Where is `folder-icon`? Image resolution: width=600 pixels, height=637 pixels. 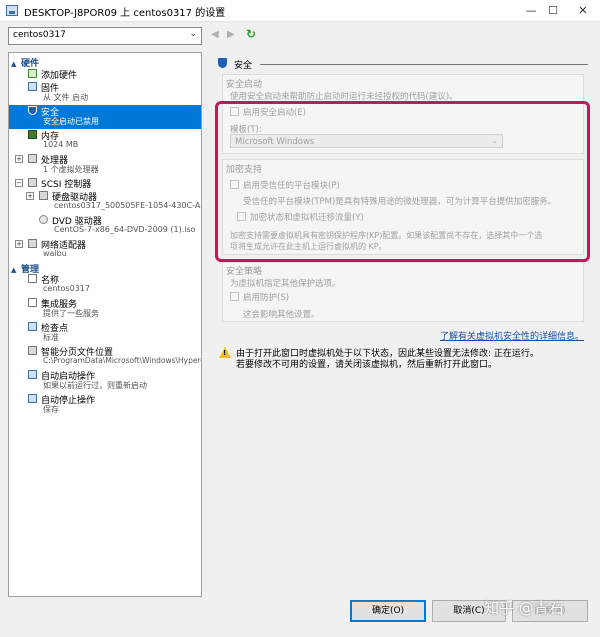
folder-icon is located at coordinates (32, 350).